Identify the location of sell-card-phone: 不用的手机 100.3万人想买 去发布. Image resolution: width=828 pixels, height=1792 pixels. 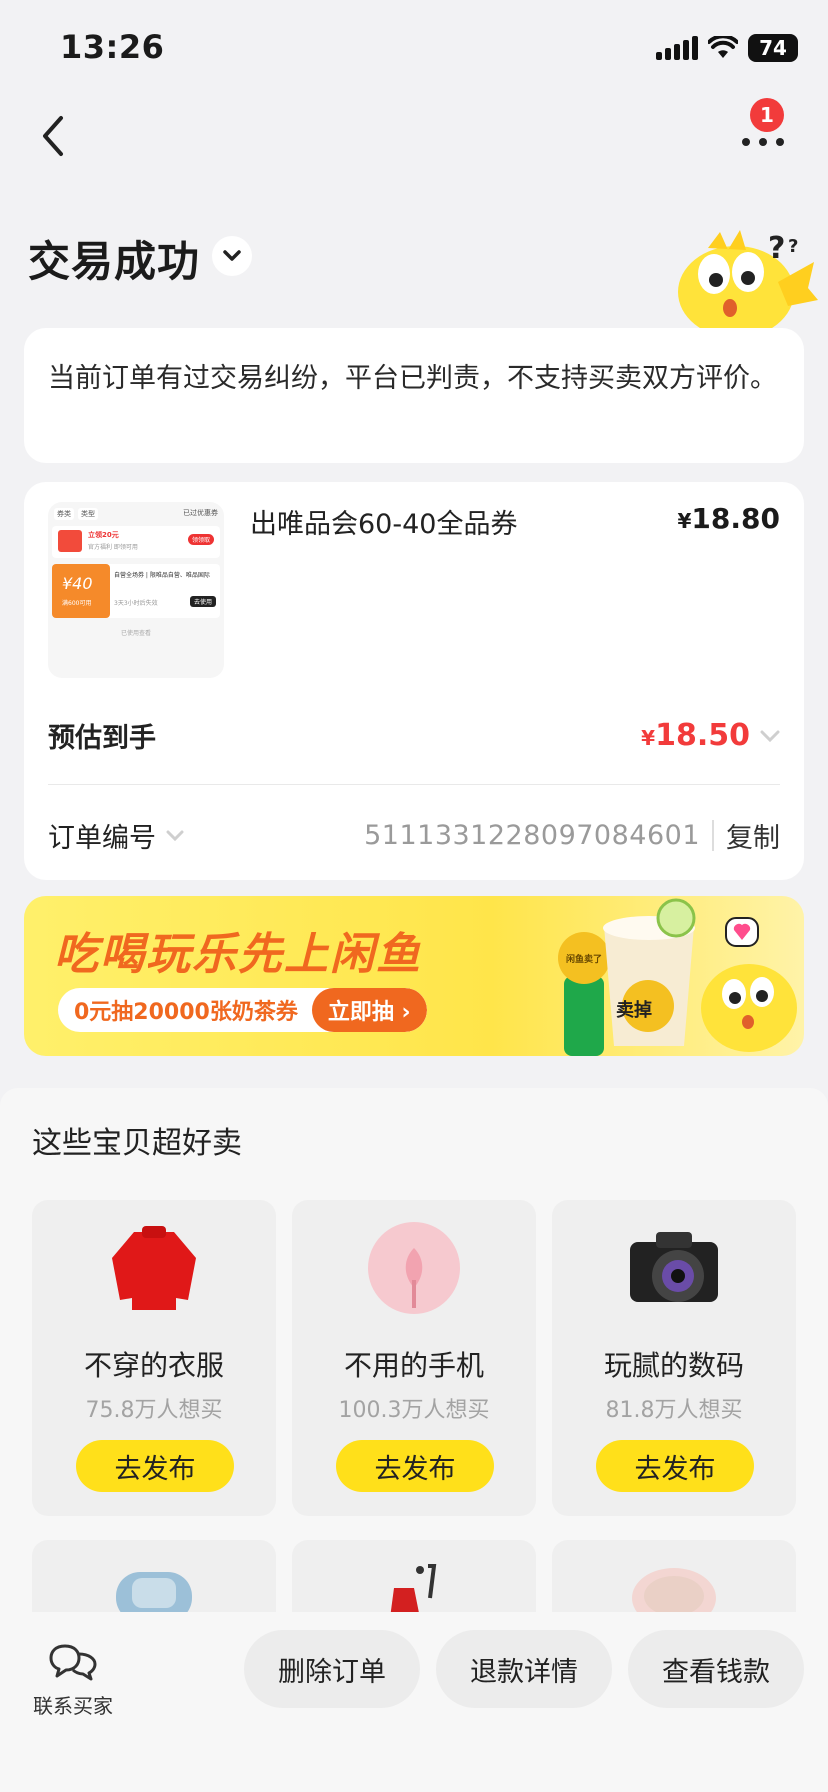
(414, 1358).